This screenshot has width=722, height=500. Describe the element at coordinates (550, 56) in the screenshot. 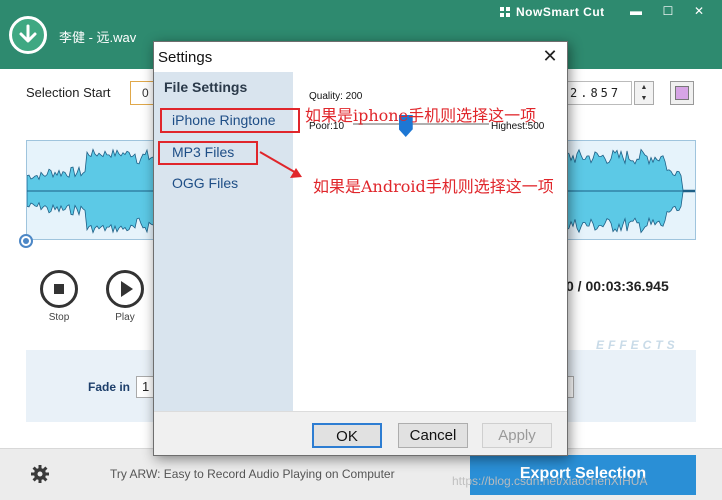

I see `dialog-close-icon: ✕` at that location.